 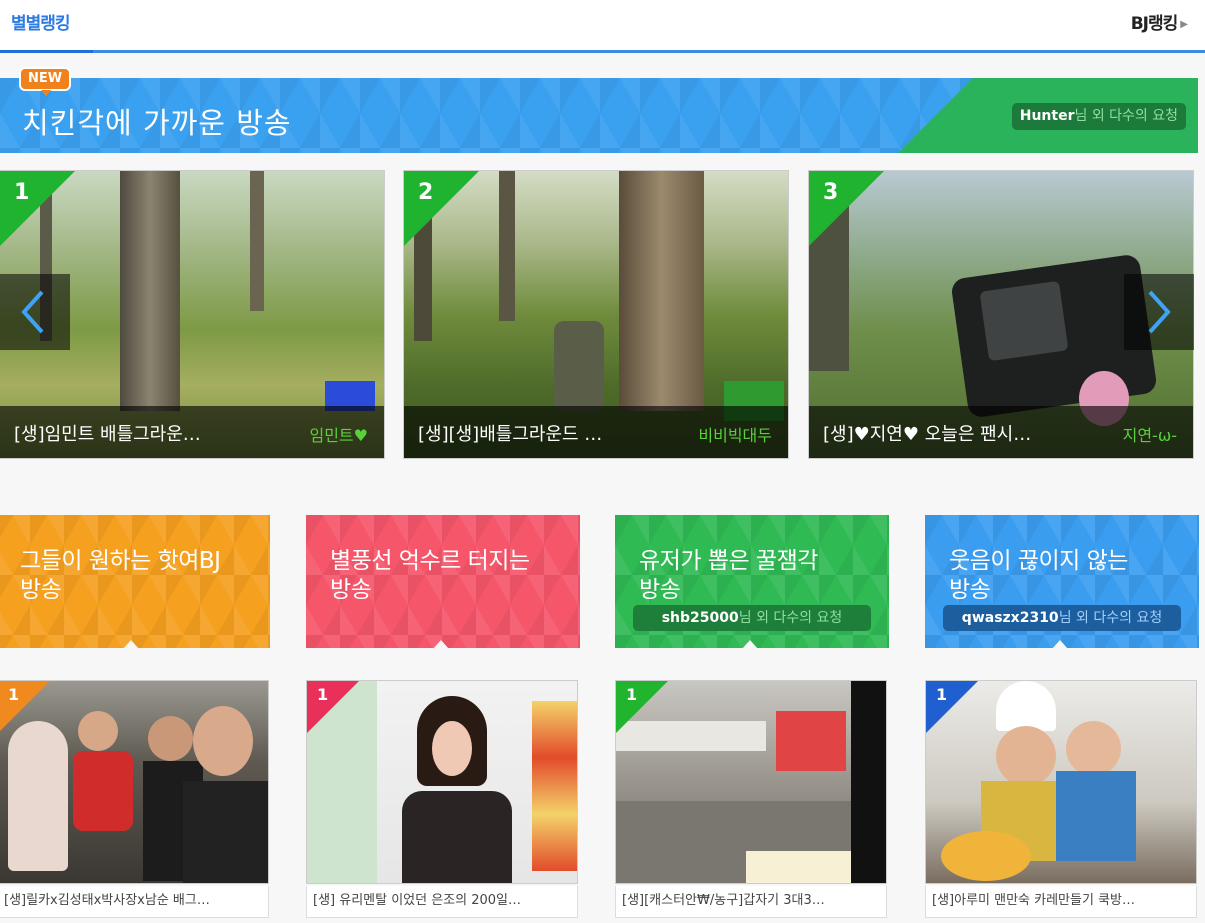 I want to click on category-stream-thumb-4: 1, so click(x=1061, y=782).